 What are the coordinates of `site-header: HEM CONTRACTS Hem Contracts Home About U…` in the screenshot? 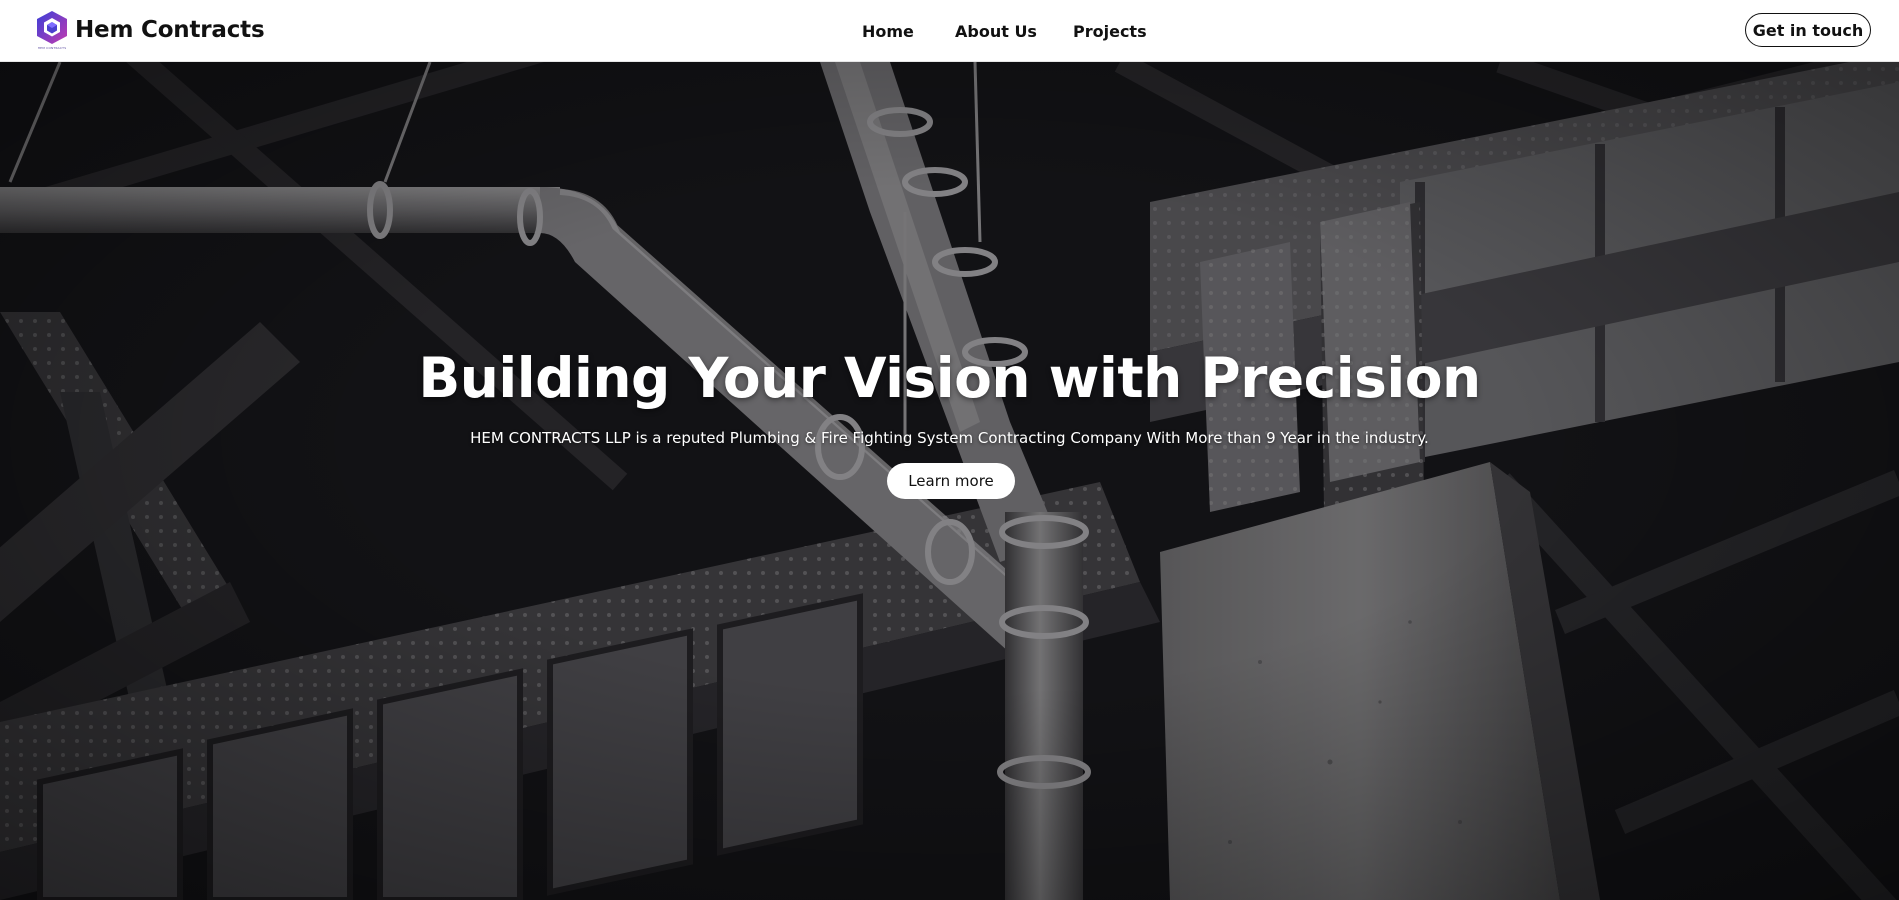 It's located at (949, 31).